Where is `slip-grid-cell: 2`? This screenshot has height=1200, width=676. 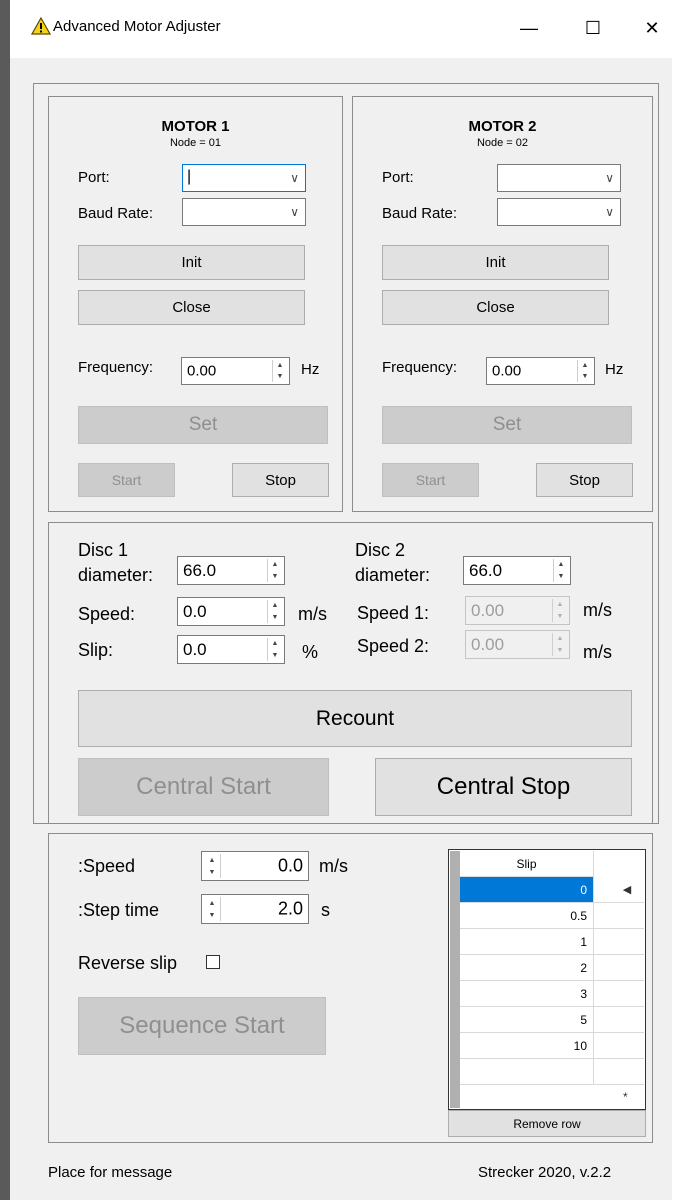
slip-grid-cell: 2 is located at coordinates (527, 968).